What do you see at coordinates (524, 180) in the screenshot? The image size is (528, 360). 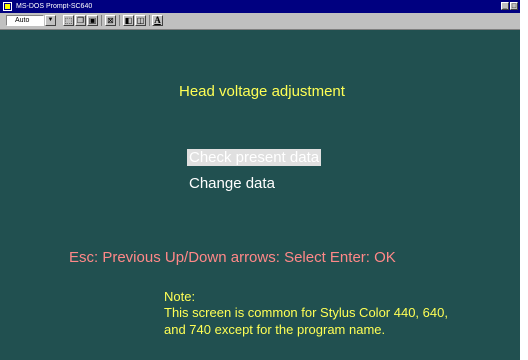 I see `page-margin` at bounding box center [524, 180].